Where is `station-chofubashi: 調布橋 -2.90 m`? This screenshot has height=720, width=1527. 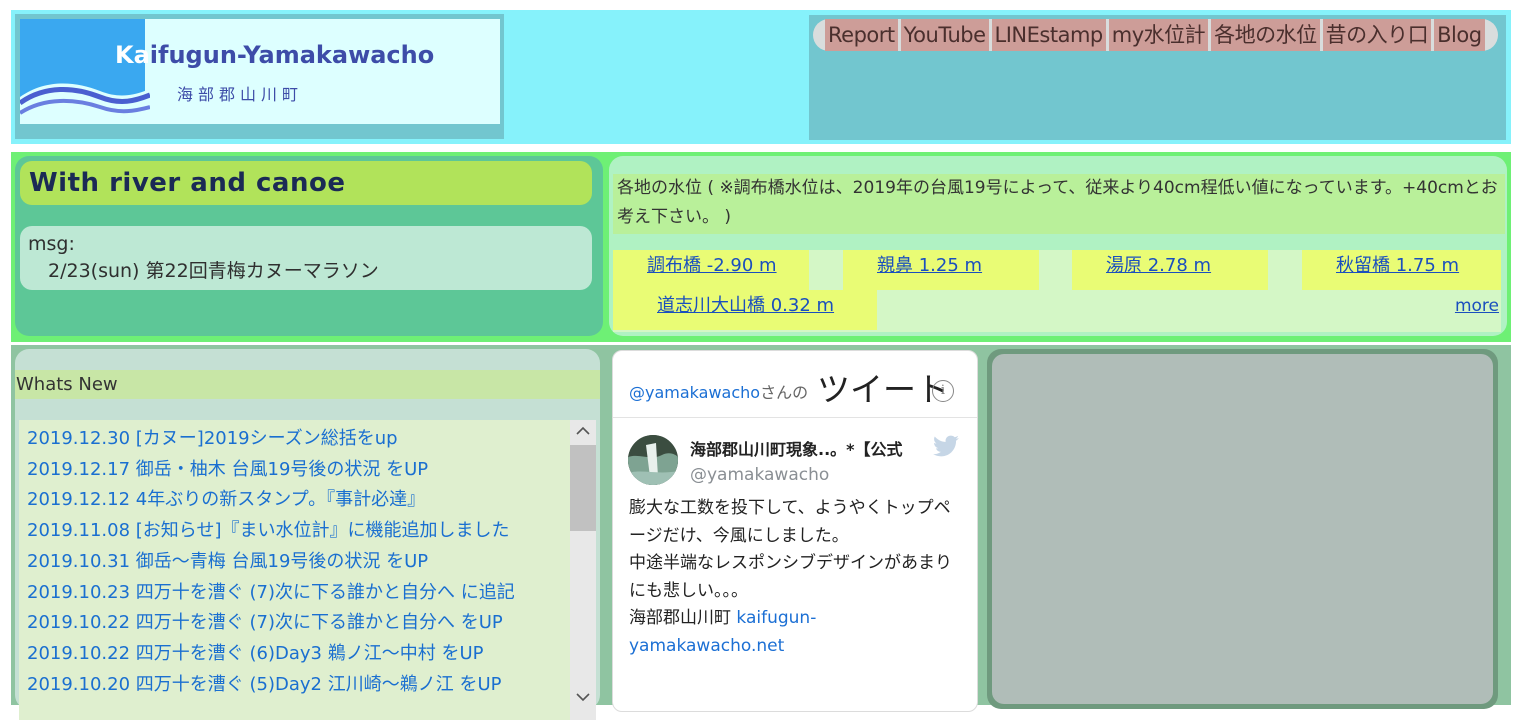
station-chofubashi: 調布橋 -2.90 m is located at coordinates (711, 270).